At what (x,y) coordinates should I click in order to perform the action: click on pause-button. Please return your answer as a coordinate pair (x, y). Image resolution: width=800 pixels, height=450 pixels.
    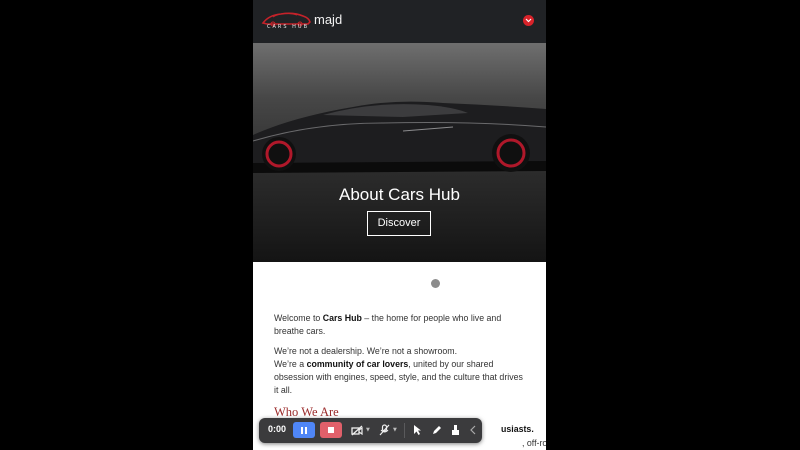
    Looking at the image, I should click on (304, 430).